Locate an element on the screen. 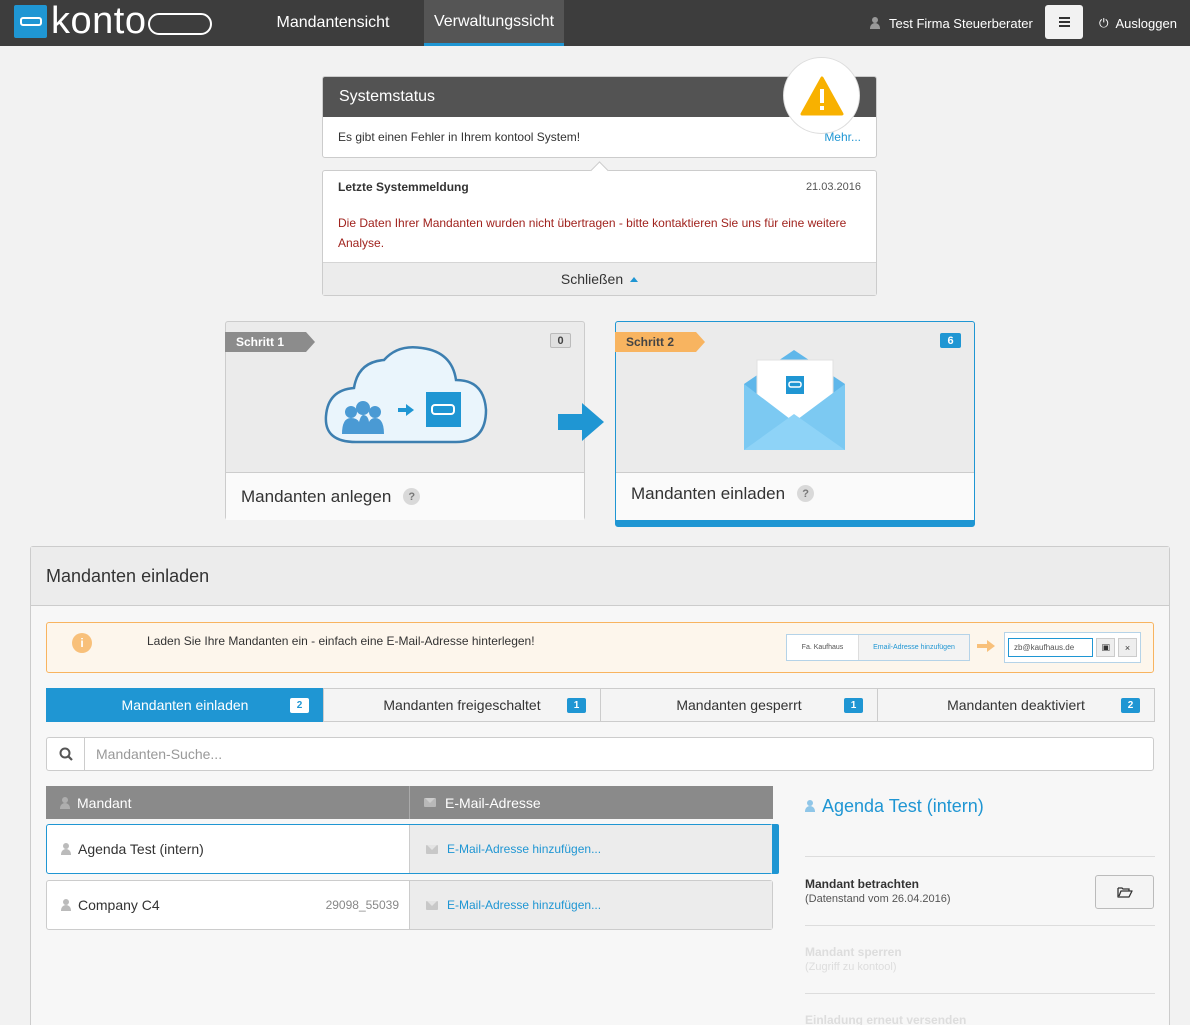 The height and width of the screenshot is (1025, 1190). open-mandant-button is located at coordinates (1124, 892).